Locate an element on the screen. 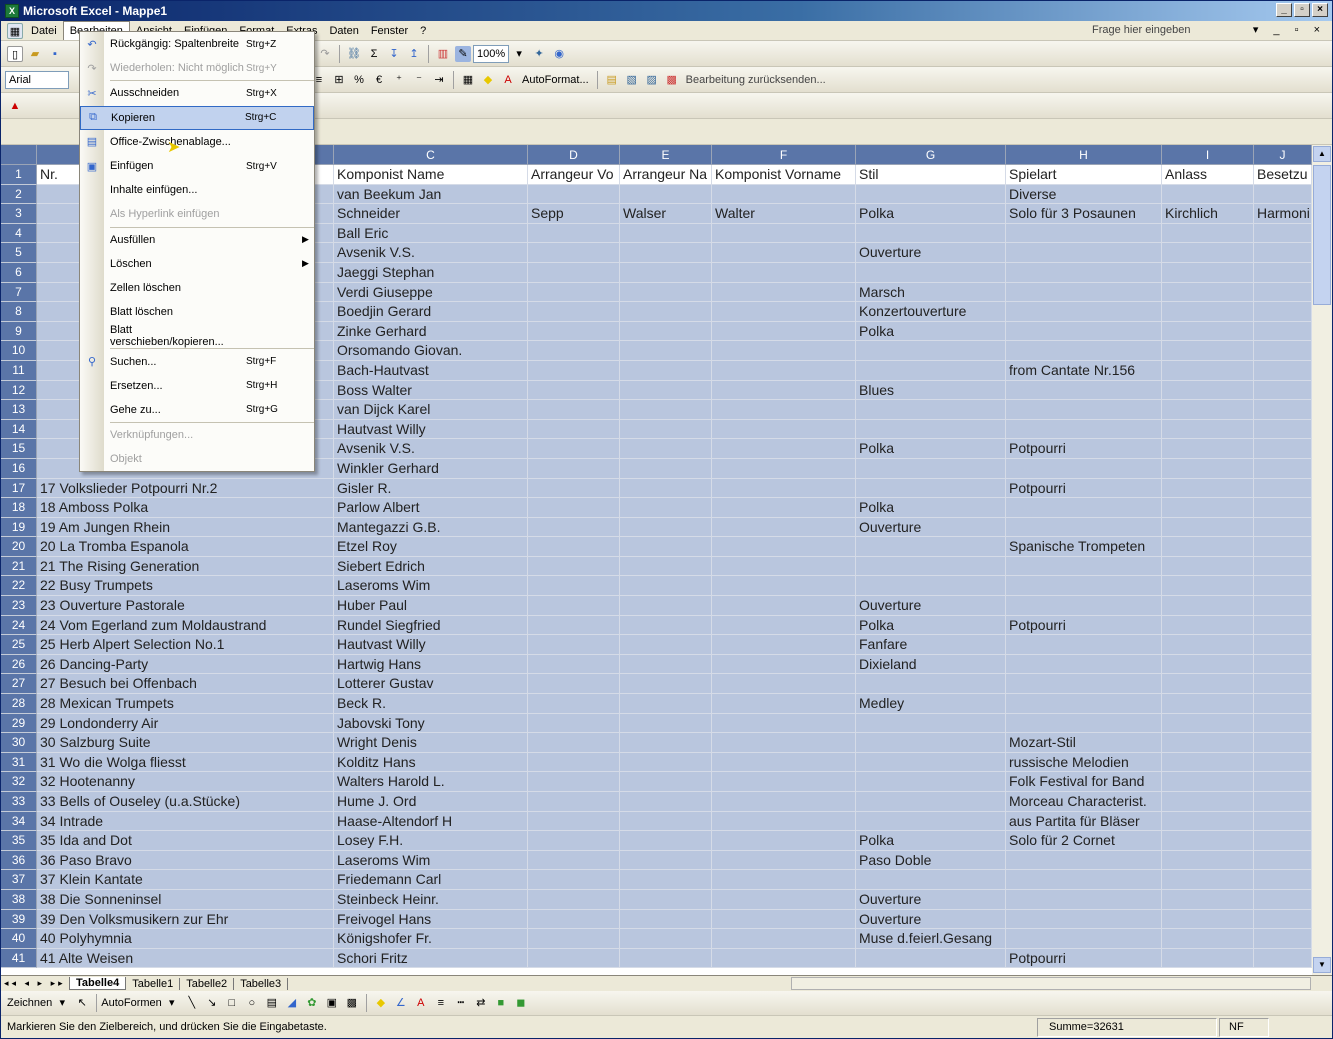 The height and width of the screenshot is (1039, 1333). cell: Rundel Siegfried is located at coordinates (431, 625).